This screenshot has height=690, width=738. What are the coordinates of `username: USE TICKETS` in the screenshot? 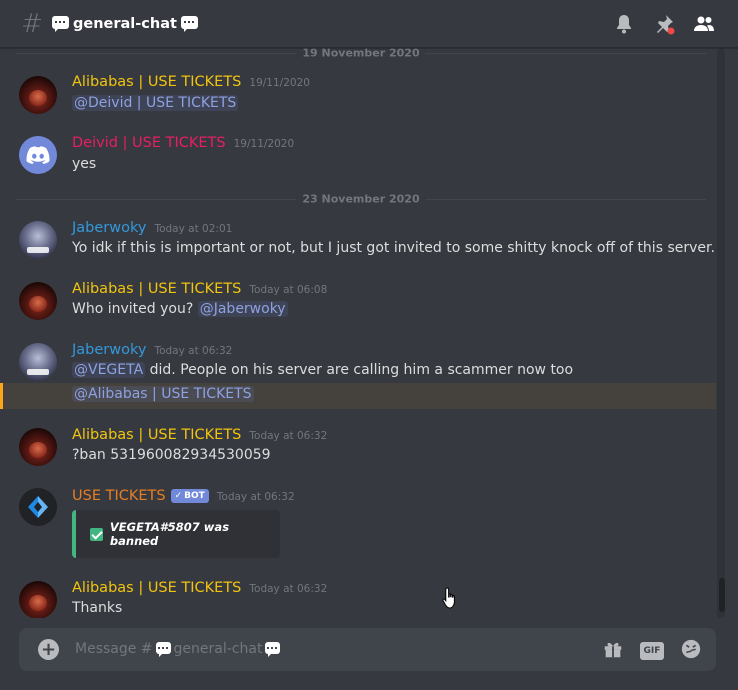 It's located at (119, 496).